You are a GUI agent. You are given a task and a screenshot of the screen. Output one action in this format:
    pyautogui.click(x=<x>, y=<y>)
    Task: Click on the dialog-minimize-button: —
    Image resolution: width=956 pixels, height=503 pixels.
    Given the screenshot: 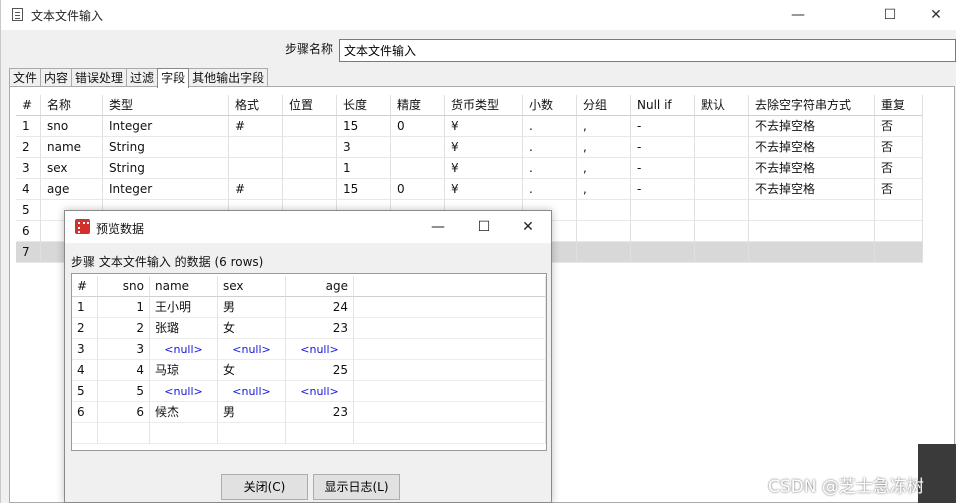 What is the action you would take?
    pyautogui.click(x=438, y=227)
    